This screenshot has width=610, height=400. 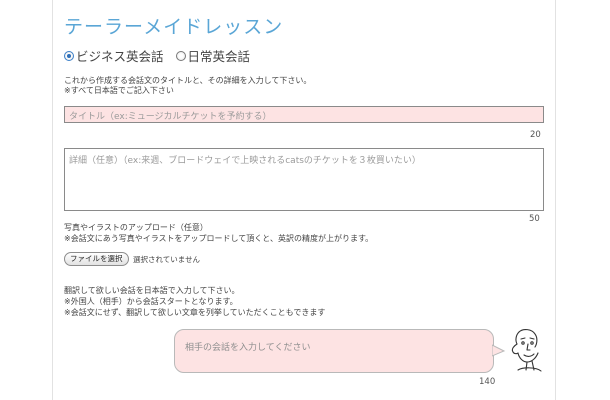 What do you see at coordinates (167, 259) in the screenshot?
I see `file-status-text: 選択されていません` at bounding box center [167, 259].